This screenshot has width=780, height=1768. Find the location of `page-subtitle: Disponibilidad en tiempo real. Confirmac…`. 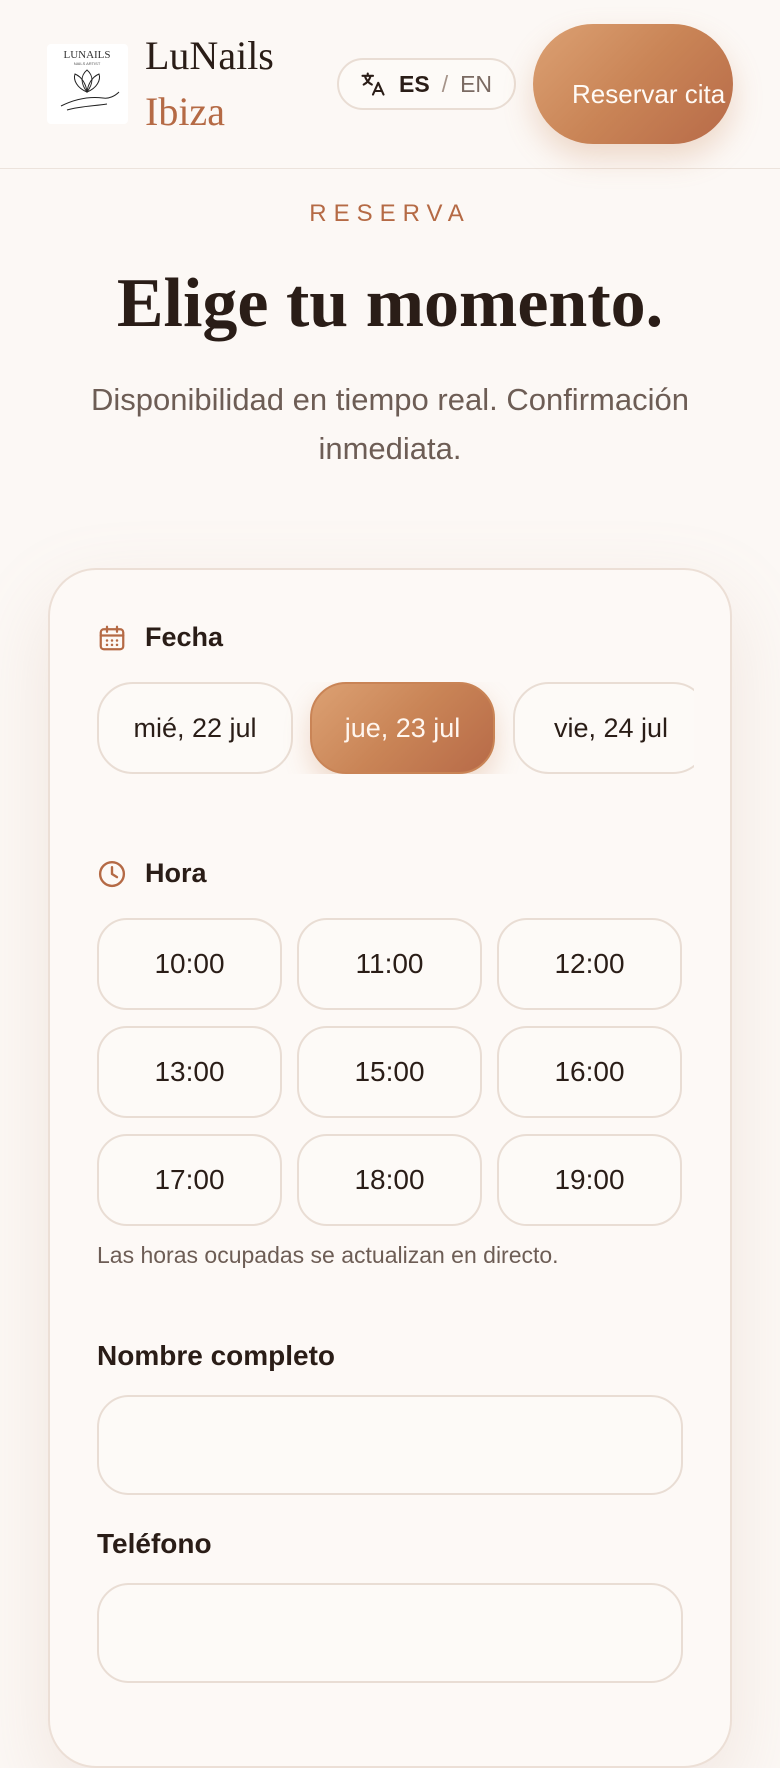

page-subtitle: Disponibilidad en tiempo real. Confirmac… is located at coordinates (390, 424).